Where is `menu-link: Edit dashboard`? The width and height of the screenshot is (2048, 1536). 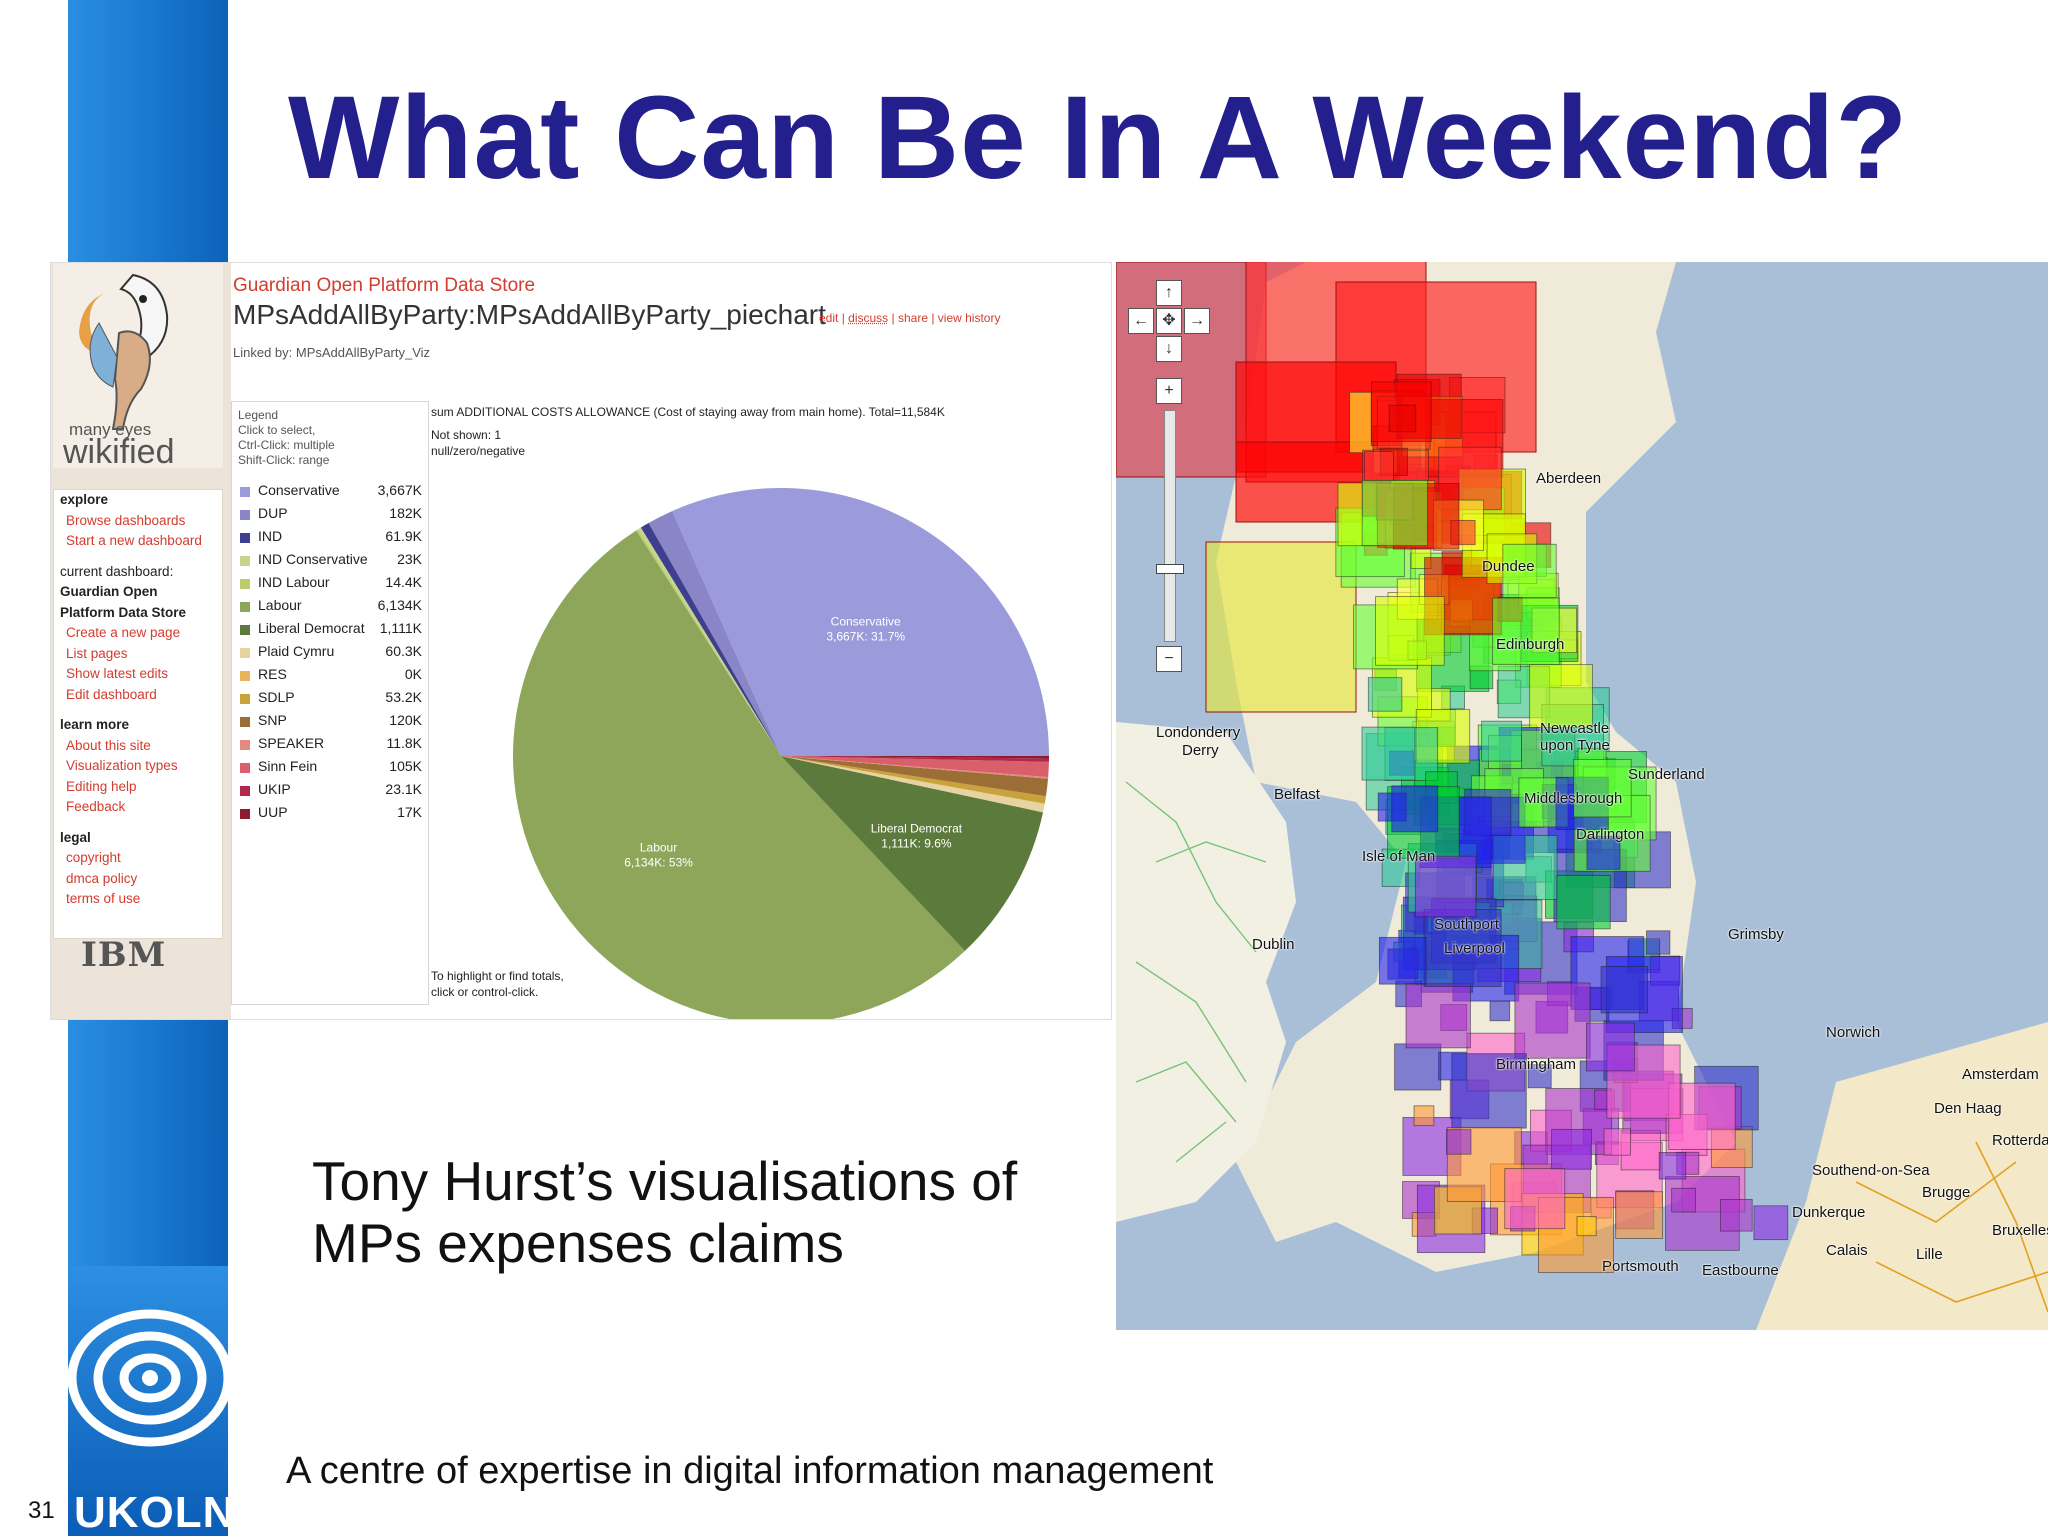
menu-link: Edit dashboard is located at coordinates (138, 695).